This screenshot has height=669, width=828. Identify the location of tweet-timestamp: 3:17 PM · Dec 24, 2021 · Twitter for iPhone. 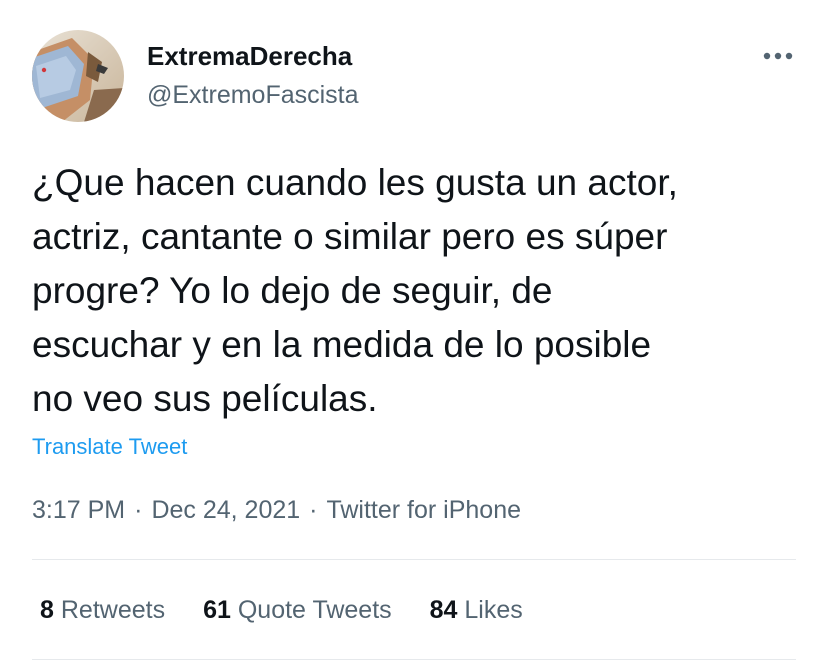
(276, 510).